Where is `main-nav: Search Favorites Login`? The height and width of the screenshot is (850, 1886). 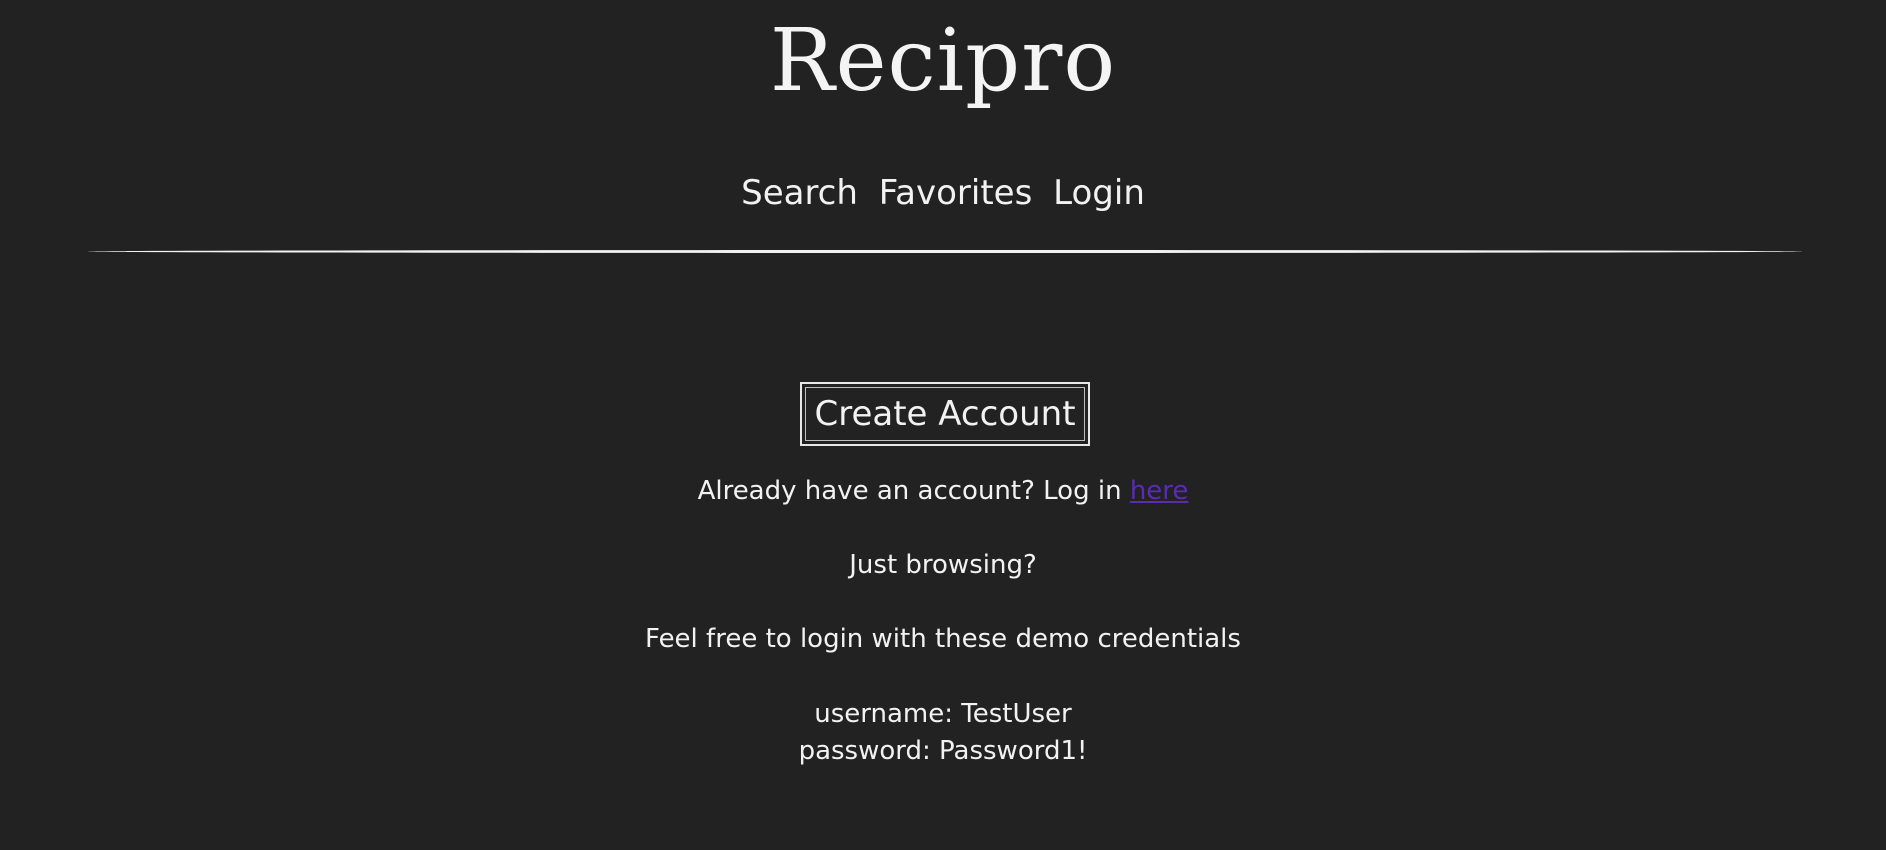
main-nav: Search Favorites Login is located at coordinates (943, 193).